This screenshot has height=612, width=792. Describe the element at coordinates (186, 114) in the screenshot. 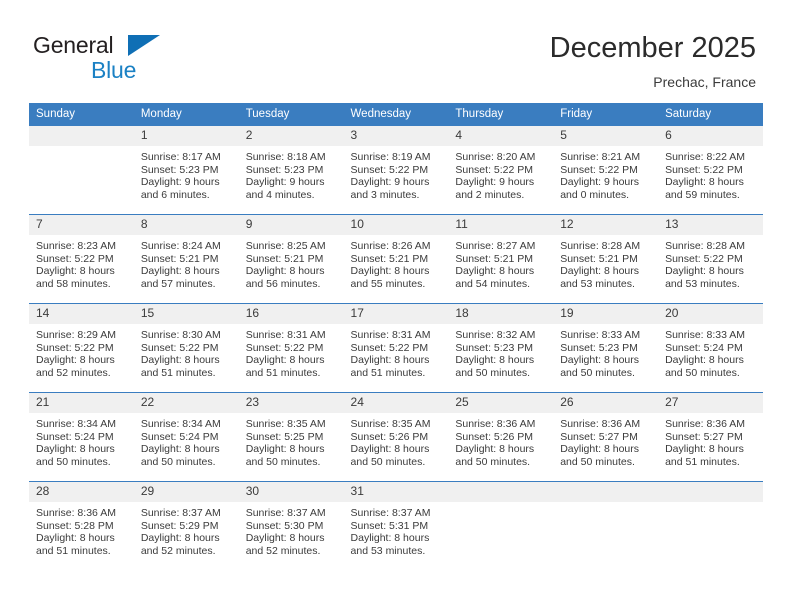

I see `weekday-header-monday: Monday` at that location.